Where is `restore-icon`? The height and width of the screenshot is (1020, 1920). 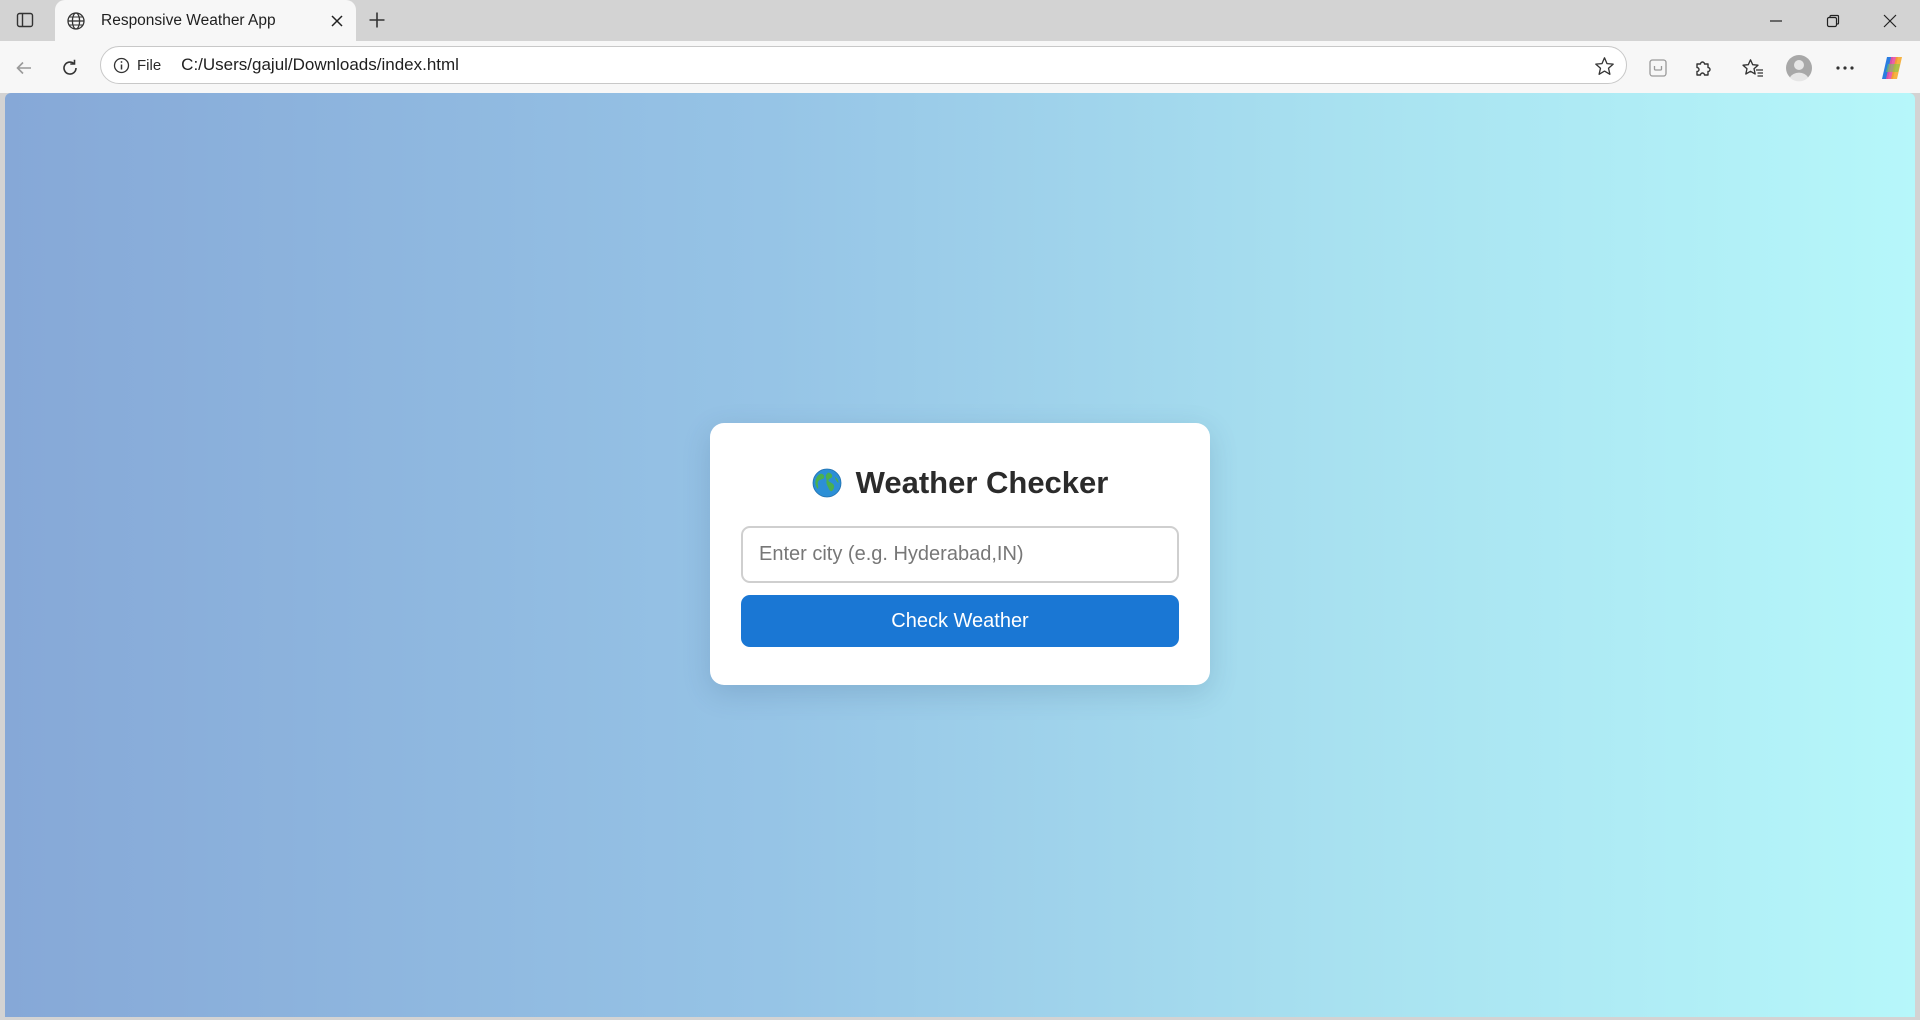 restore-icon is located at coordinates (1833, 20).